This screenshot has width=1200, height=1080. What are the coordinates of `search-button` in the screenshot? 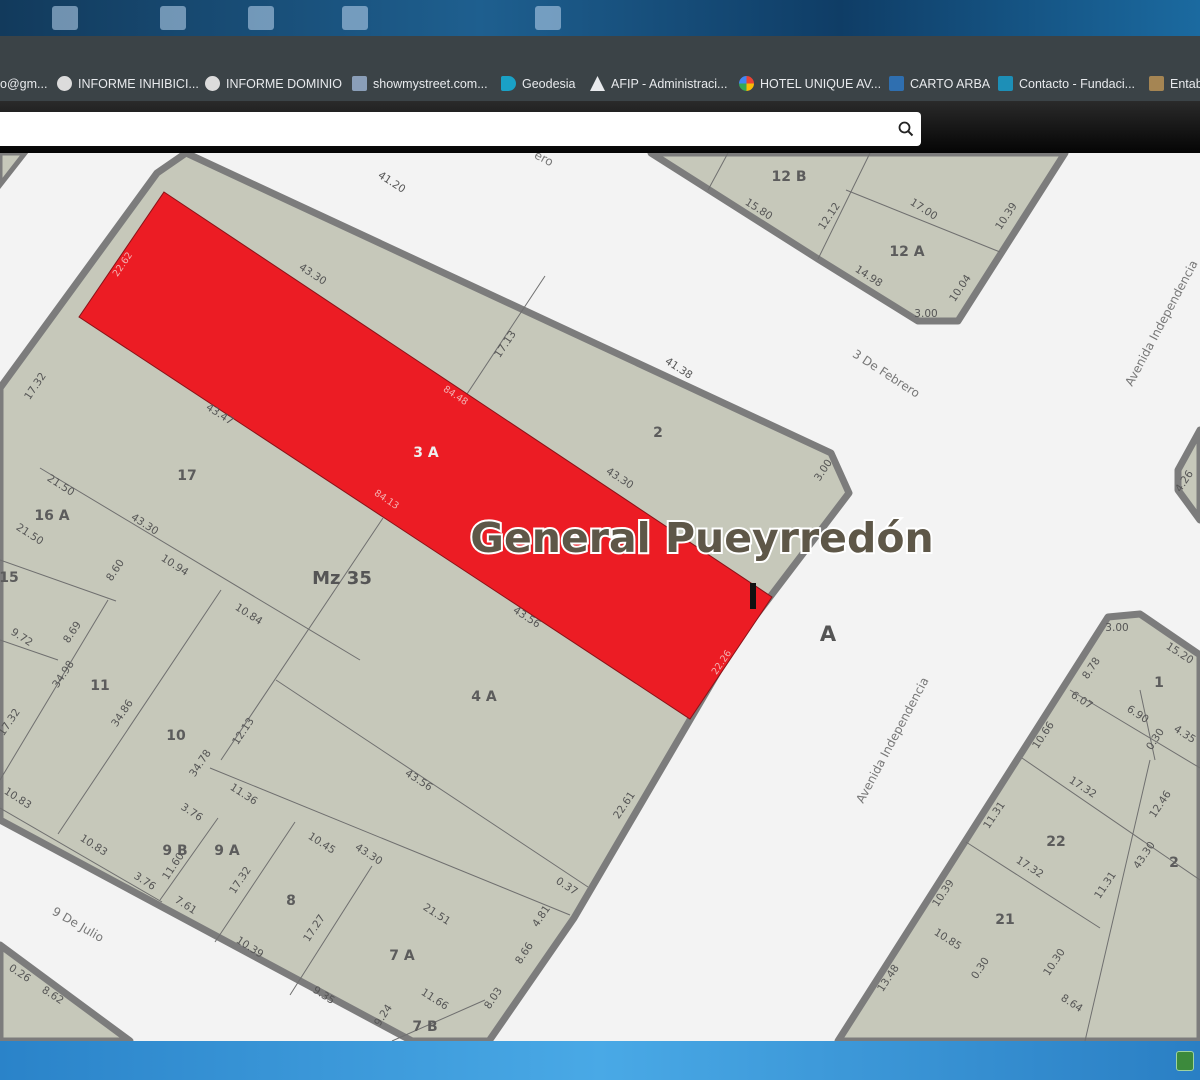 It's located at (906, 129).